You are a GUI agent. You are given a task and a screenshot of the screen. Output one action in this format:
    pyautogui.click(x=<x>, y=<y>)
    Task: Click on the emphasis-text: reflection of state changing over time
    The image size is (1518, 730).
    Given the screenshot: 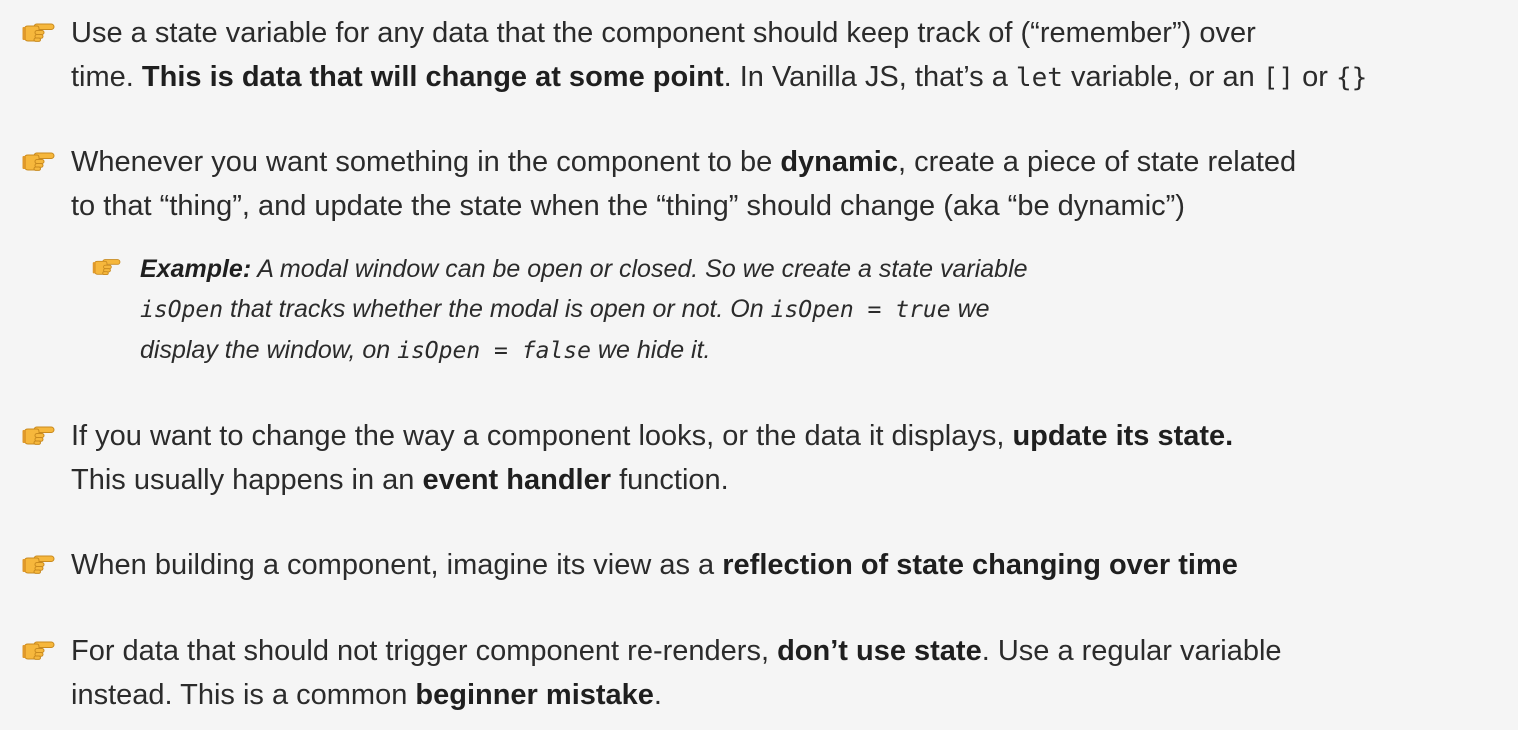 What is the action you would take?
    pyautogui.click(x=980, y=565)
    